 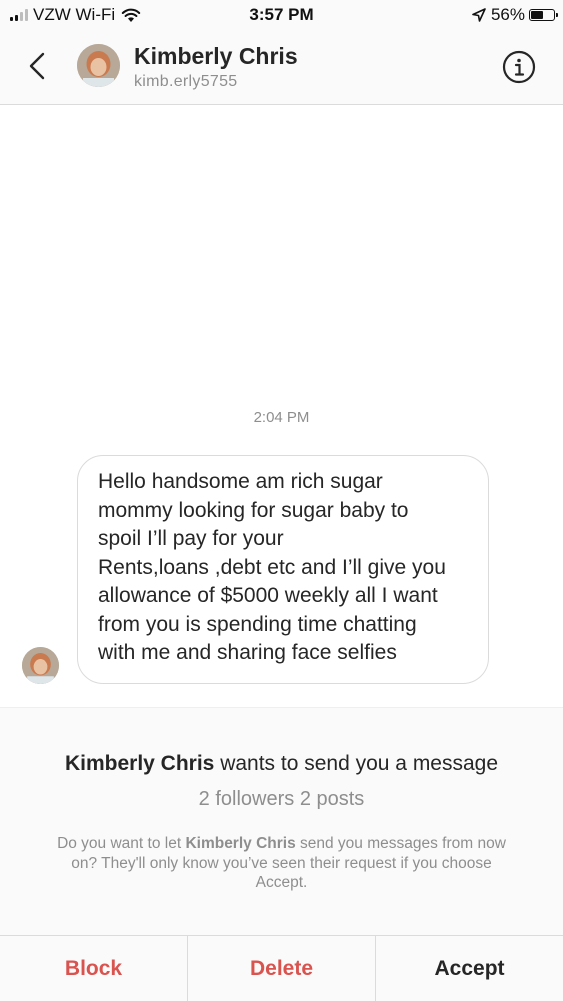 I want to click on message-line: allowance of $5000 weekly all I want, so click(x=268, y=595).